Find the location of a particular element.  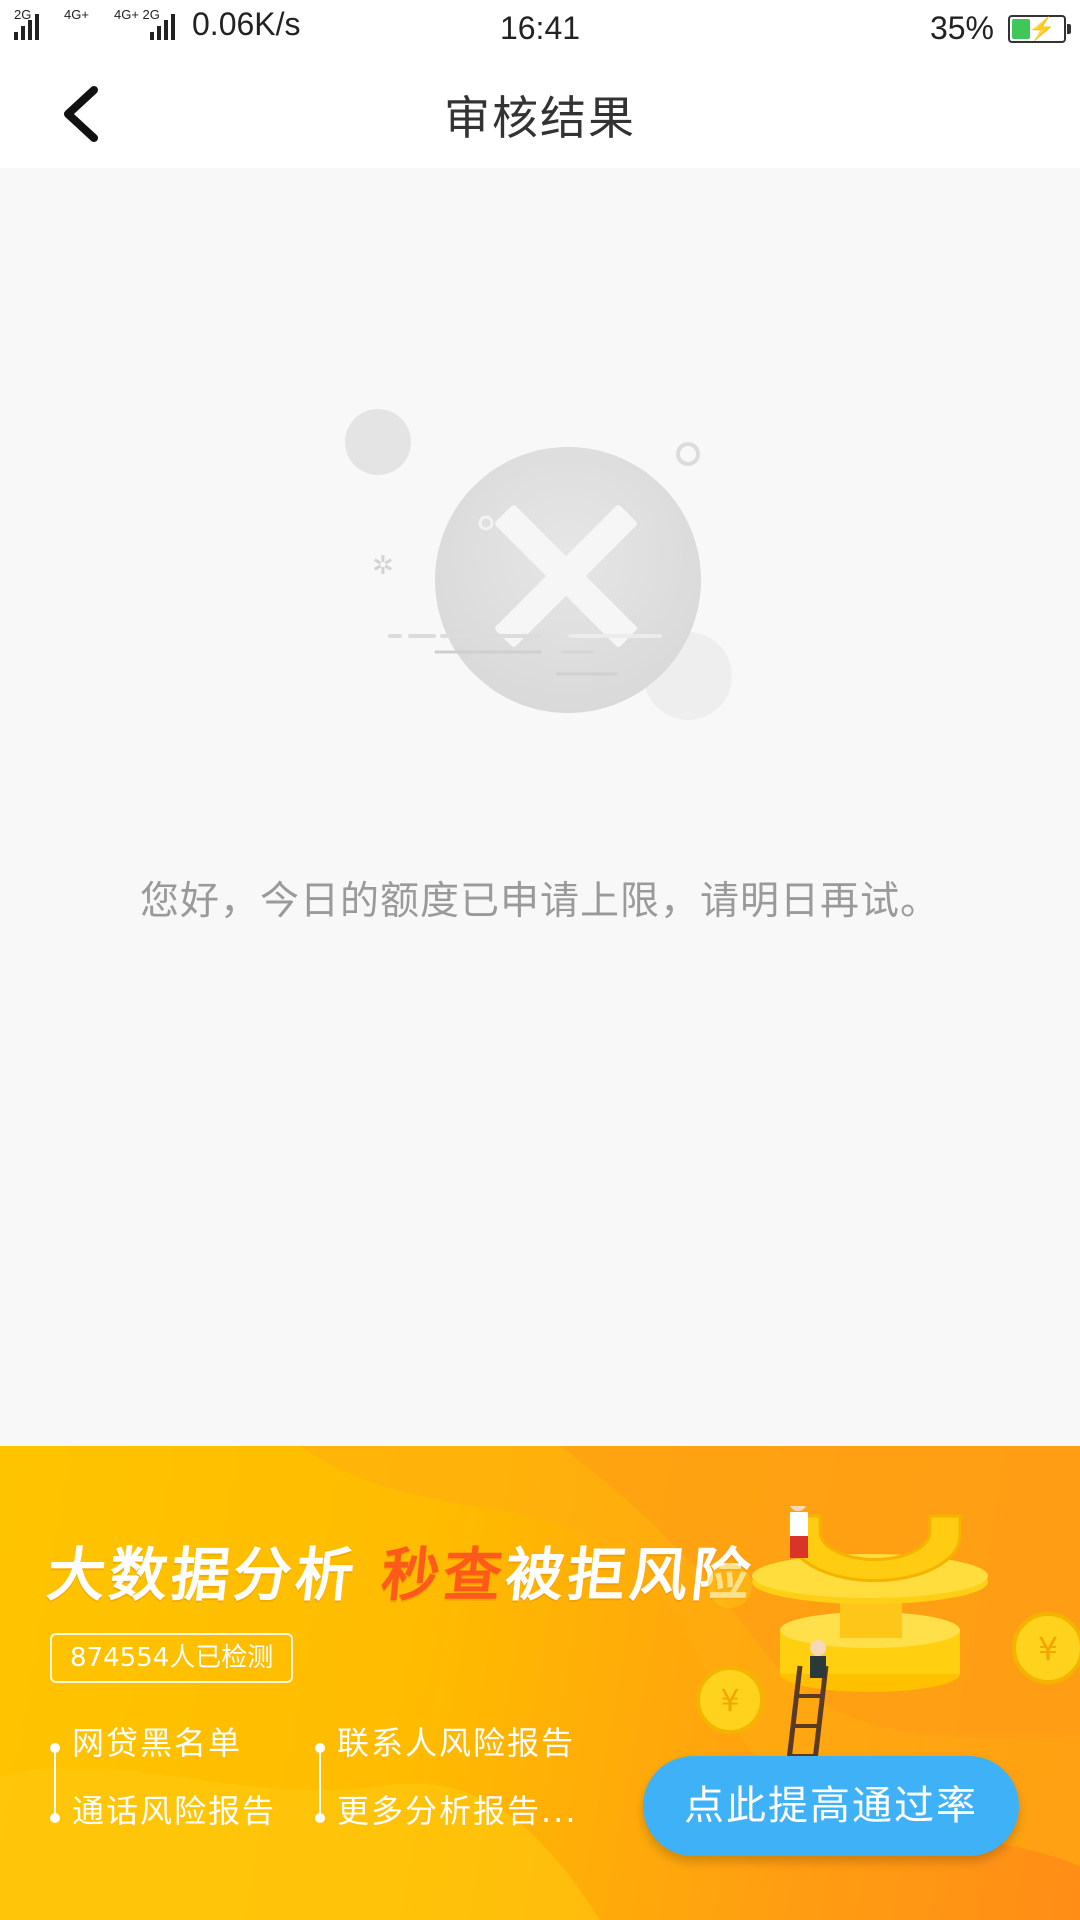

nav-bar: 审核结果 is located at coordinates (540, 112).